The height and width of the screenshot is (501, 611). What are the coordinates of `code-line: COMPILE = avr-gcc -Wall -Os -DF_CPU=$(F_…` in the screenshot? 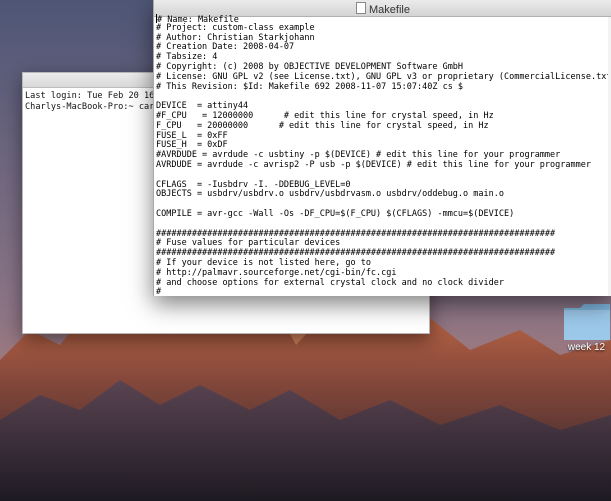 It's located at (382, 214).